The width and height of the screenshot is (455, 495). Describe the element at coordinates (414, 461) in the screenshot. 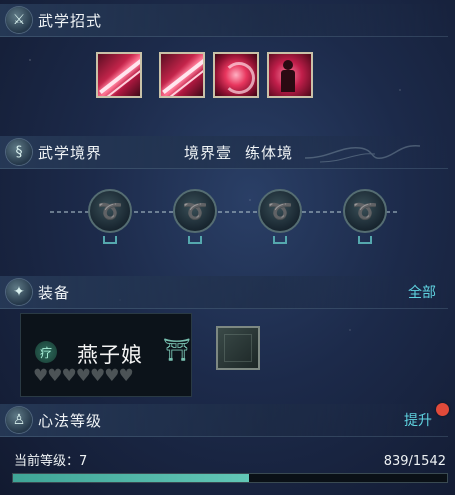

I see `level-progress-text: 839/1542` at that location.